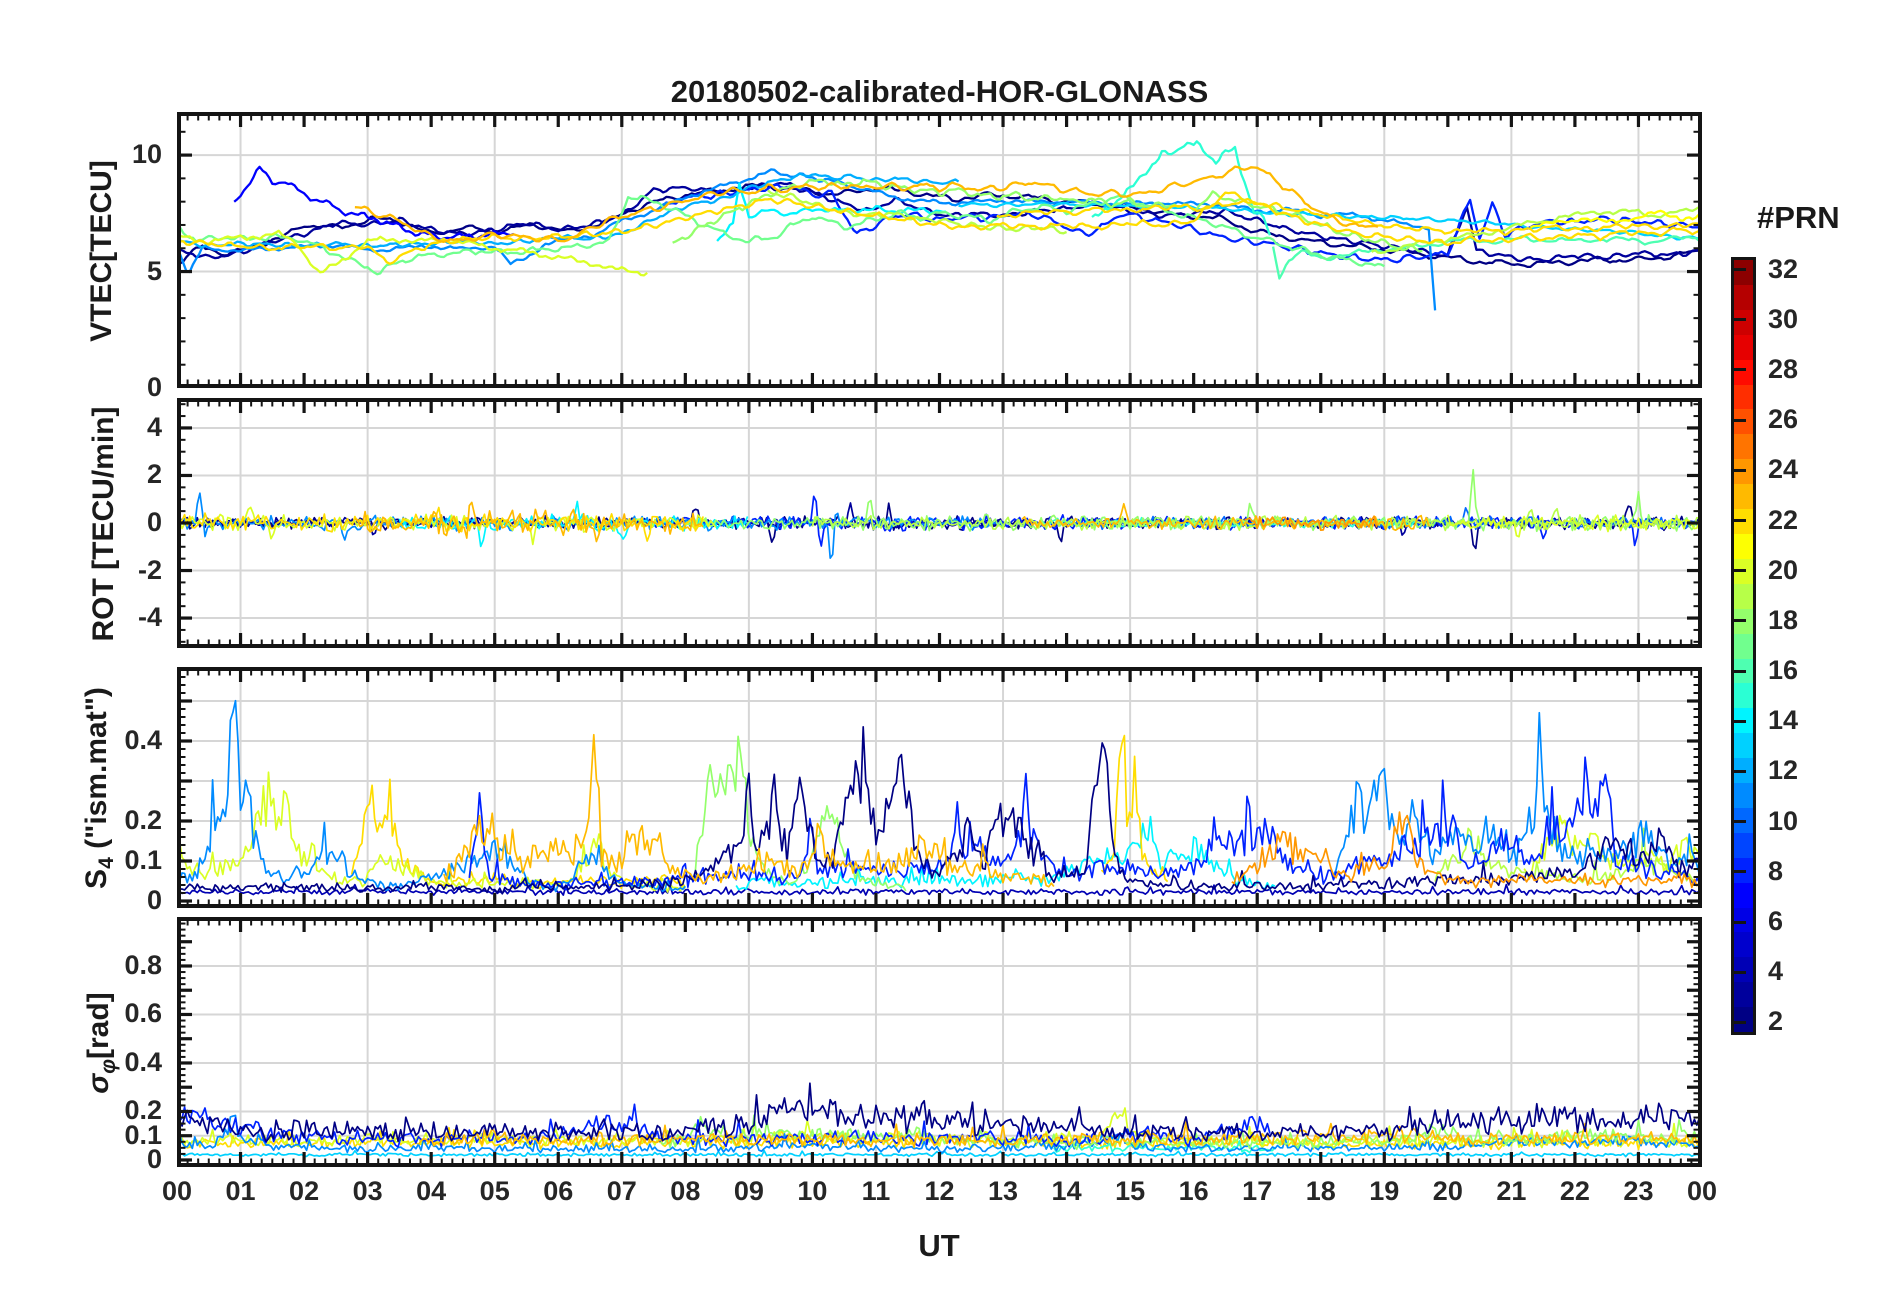 This screenshot has height=1292, width=1902. Describe the element at coordinates (154, 426) in the screenshot. I see `rot-ytick-label: 4` at that location.